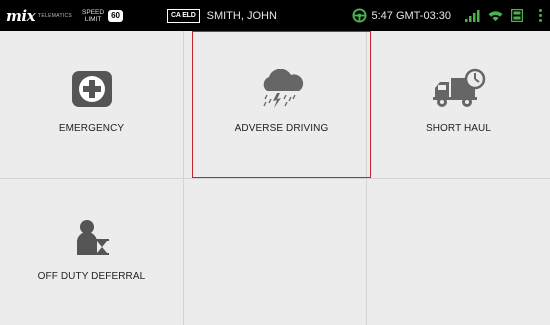  I want to click on tile-label: SHORT HAUL, so click(458, 128).